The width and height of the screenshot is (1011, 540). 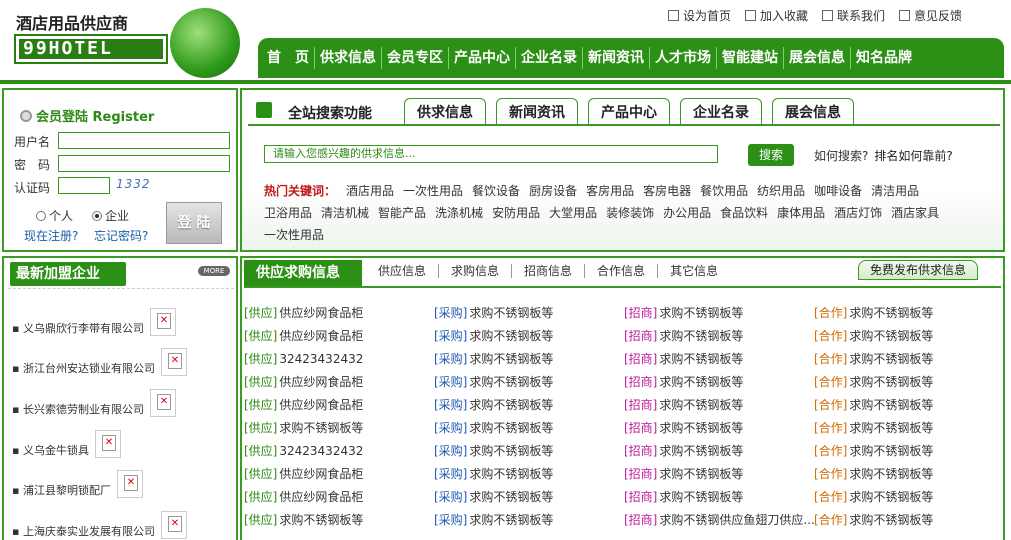 What do you see at coordinates (853, 15) in the screenshot?
I see `contact-link: 联系我们` at bounding box center [853, 15].